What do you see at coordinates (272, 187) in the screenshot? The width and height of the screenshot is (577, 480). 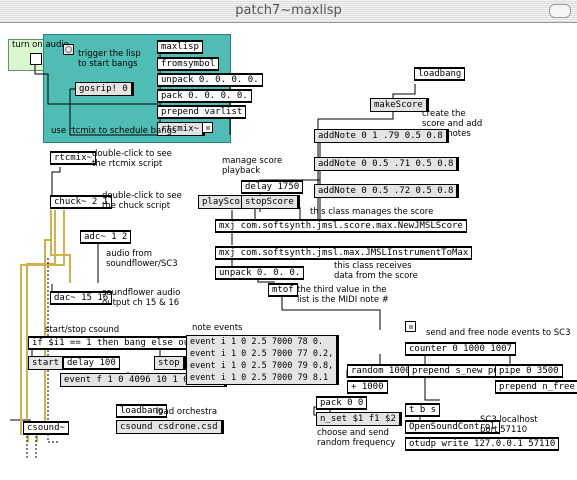 I see `delay-1750-object: delay 1750` at bounding box center [272, 187].